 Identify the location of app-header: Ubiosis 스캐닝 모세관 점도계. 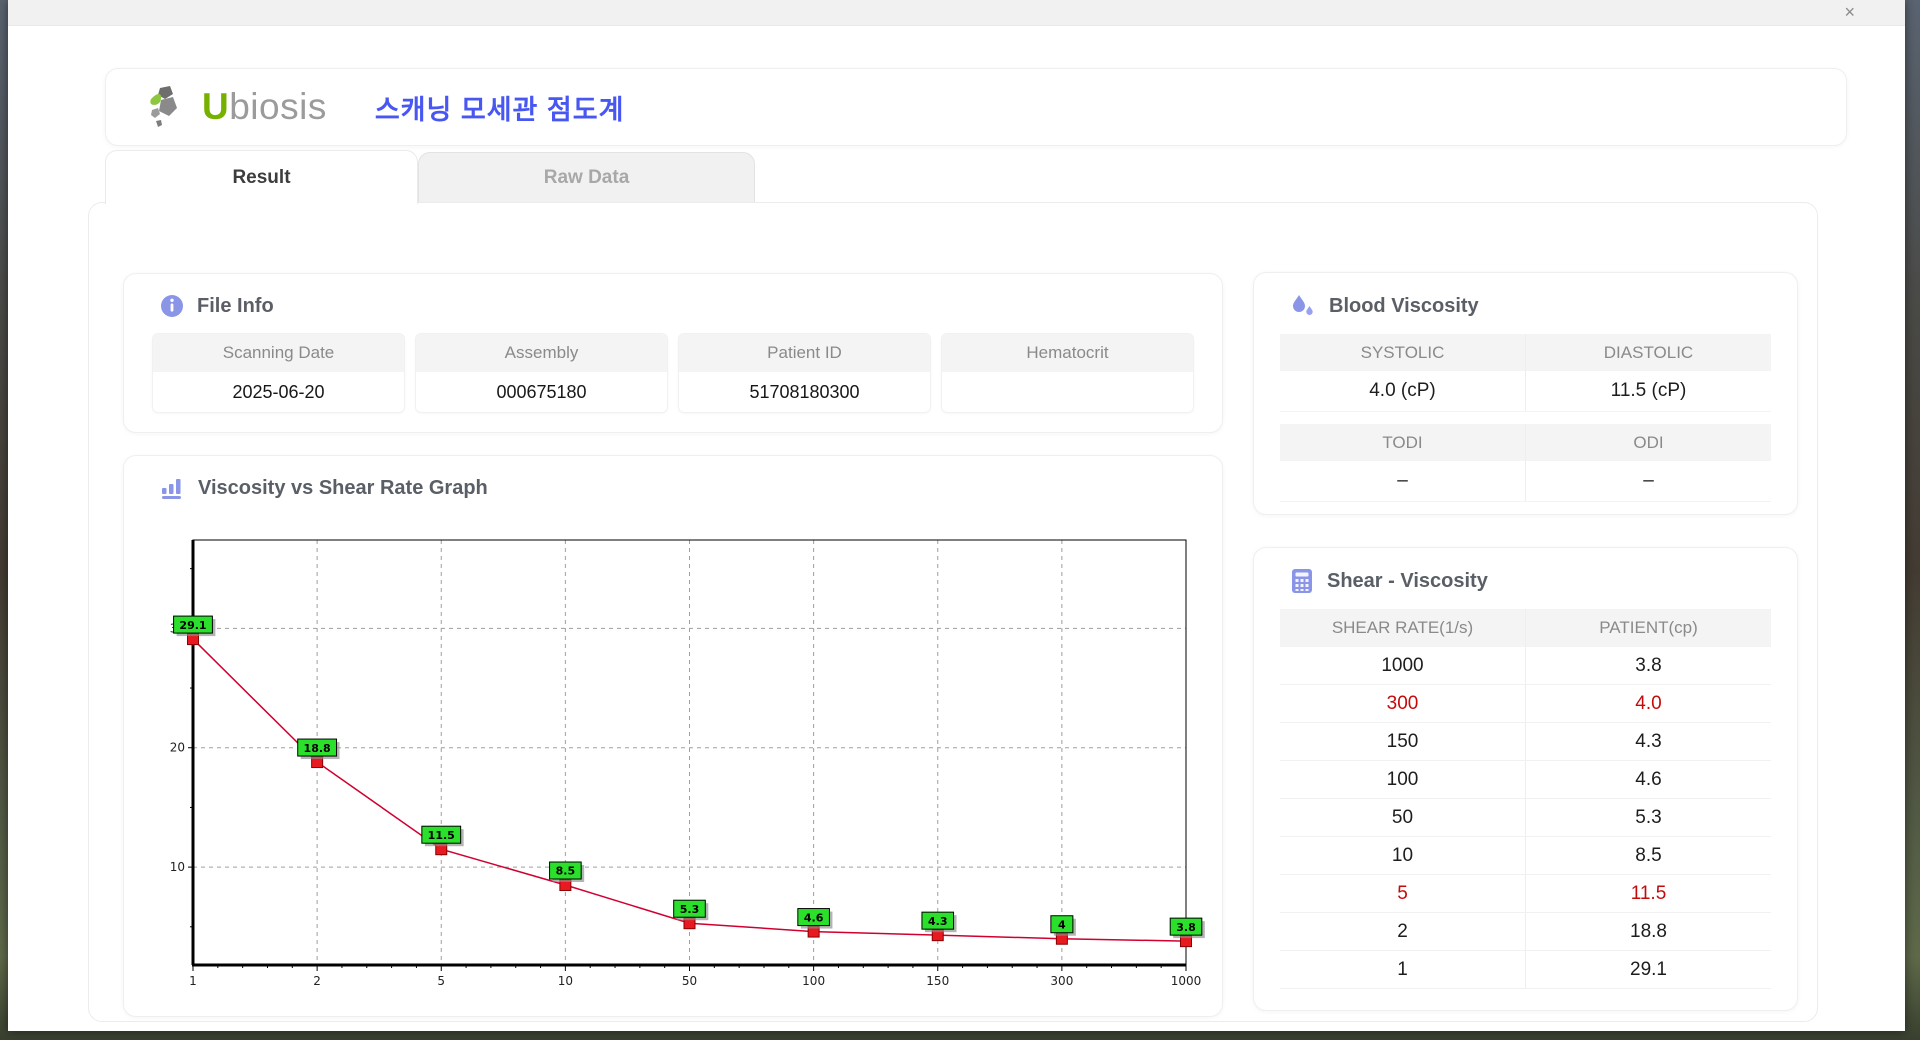
(976, 107).